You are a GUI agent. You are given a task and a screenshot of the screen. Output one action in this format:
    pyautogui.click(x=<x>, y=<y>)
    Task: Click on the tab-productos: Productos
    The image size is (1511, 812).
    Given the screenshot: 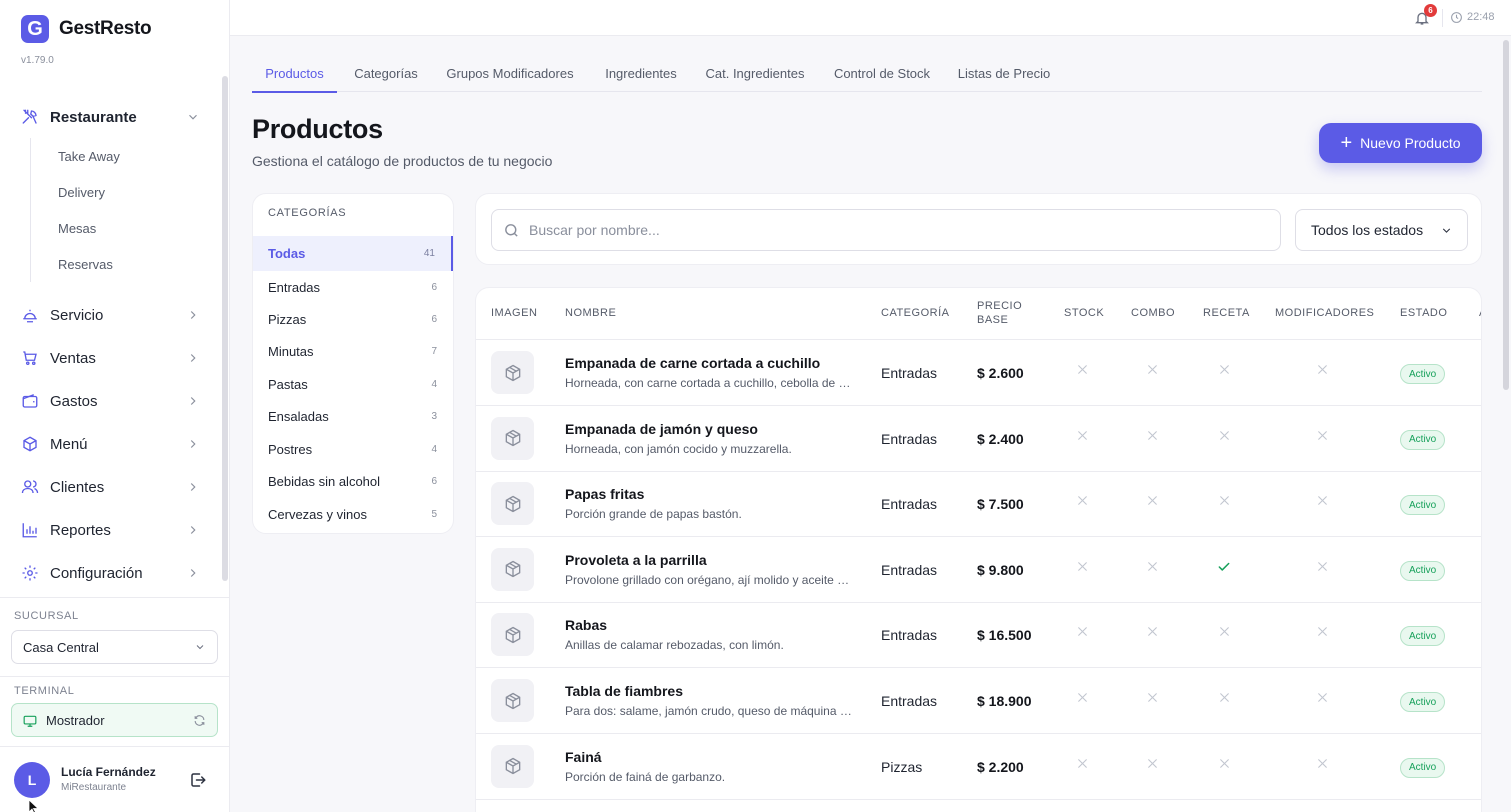 What is the action you would take?
    pyautogui.click(x=294, y=74)
    